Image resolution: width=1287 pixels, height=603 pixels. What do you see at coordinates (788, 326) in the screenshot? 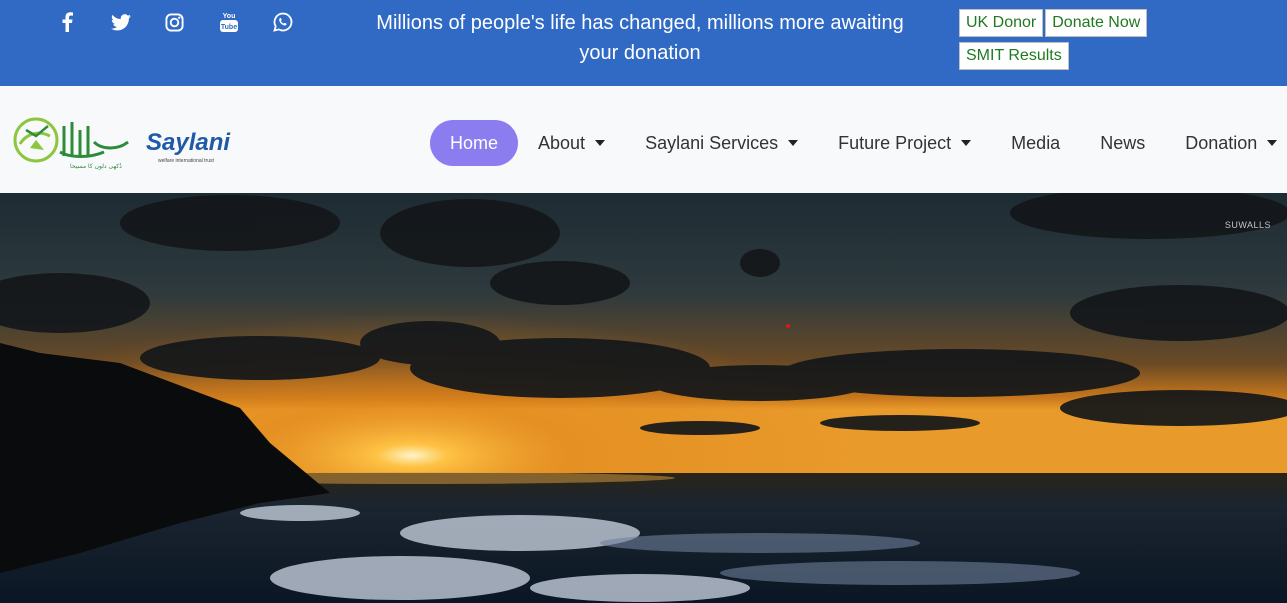
I see `red-dot` at bounding box center [788, 326].